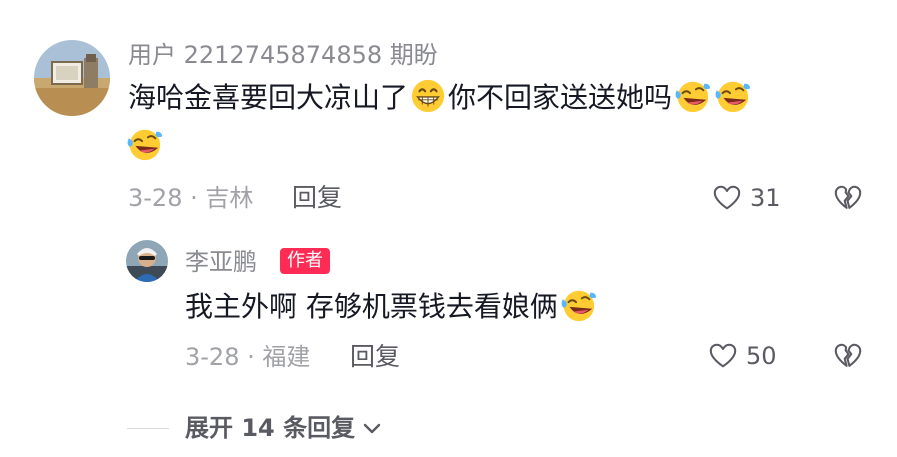 The width and height of the screenshot is (897, 457). What do you see at coordinates (375, 356) in the screenshot?
I see `reply-reply-button: 回复` at bounding box center [375, 356].